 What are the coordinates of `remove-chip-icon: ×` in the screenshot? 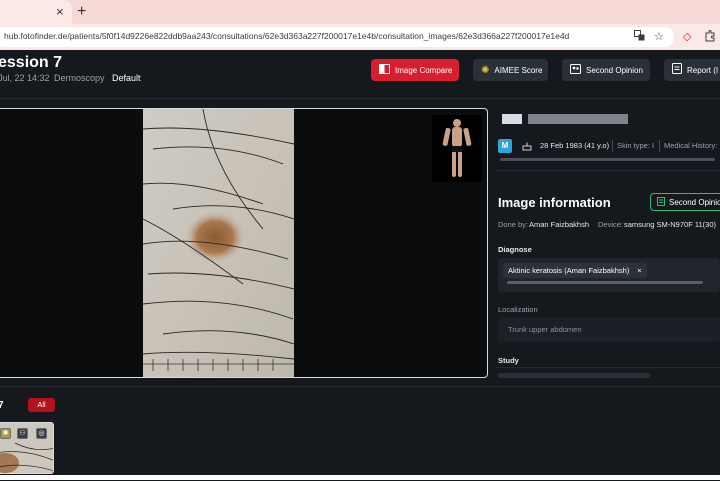 It's located at (639, 270).